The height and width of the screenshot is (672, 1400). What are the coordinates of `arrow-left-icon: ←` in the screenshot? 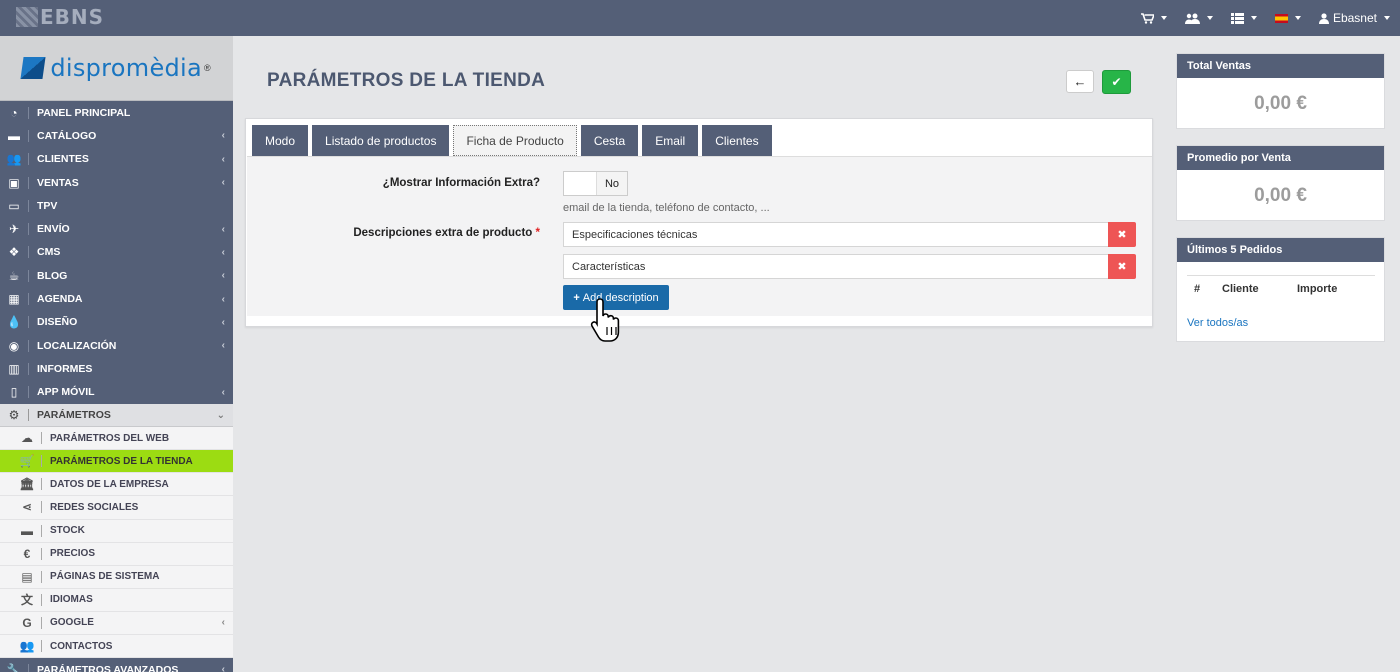 It's located at (1080, 81).